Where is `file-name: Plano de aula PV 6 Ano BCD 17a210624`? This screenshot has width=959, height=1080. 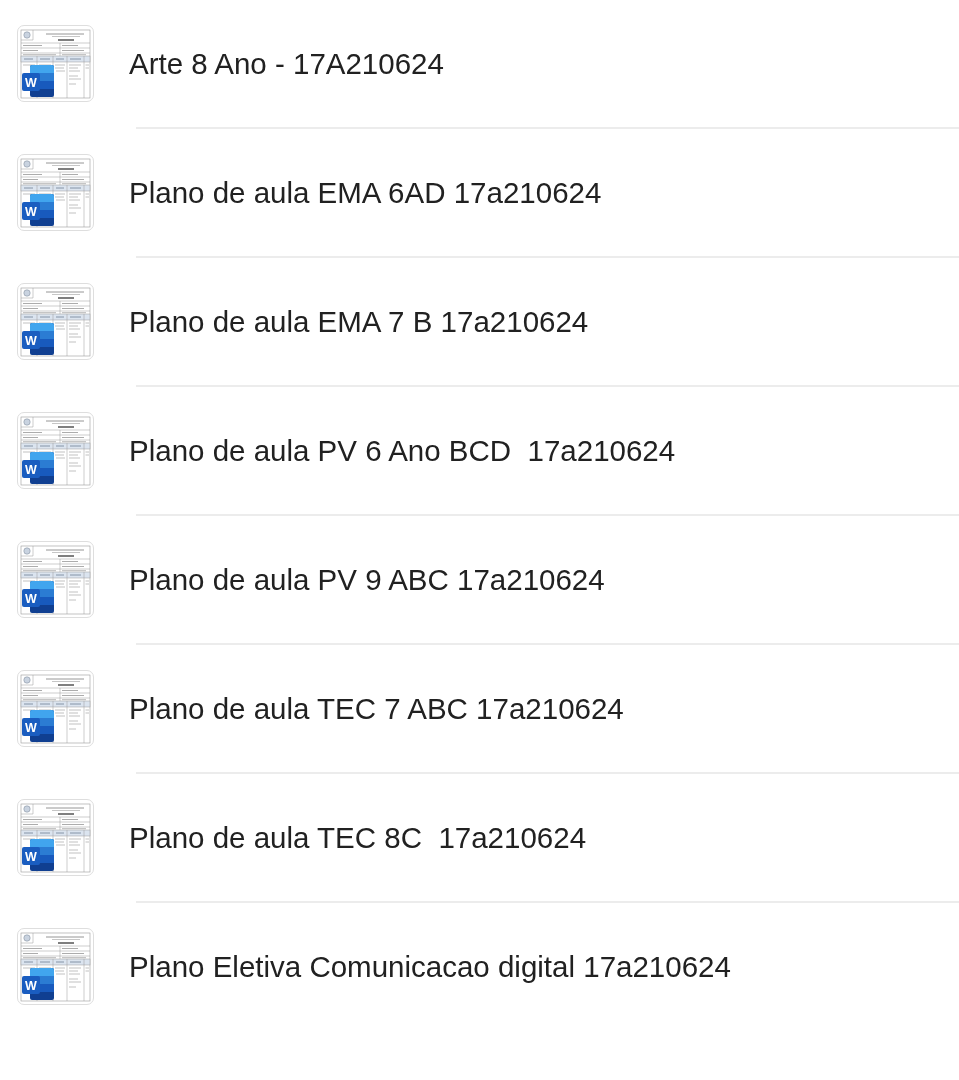
file-name: Plano de aula PV 6 Ano BCD 17a210624 is located at coordinates (402, 450).